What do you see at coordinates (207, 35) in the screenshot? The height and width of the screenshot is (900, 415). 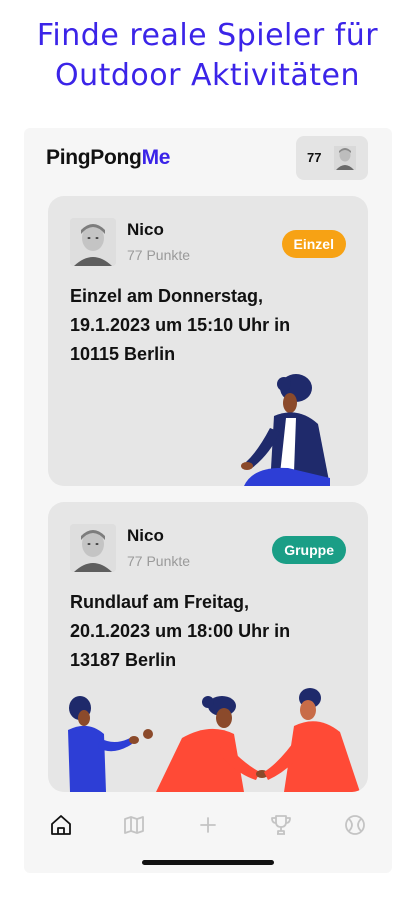 I see `promo-headline-line1: Finde reale Spieler für` at bounding box center [207, 35].